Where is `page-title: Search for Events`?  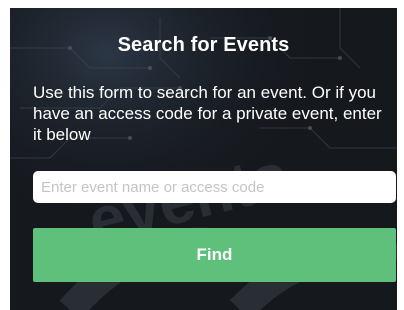
page-title: Search for Events is located at coordinates (203, 45).